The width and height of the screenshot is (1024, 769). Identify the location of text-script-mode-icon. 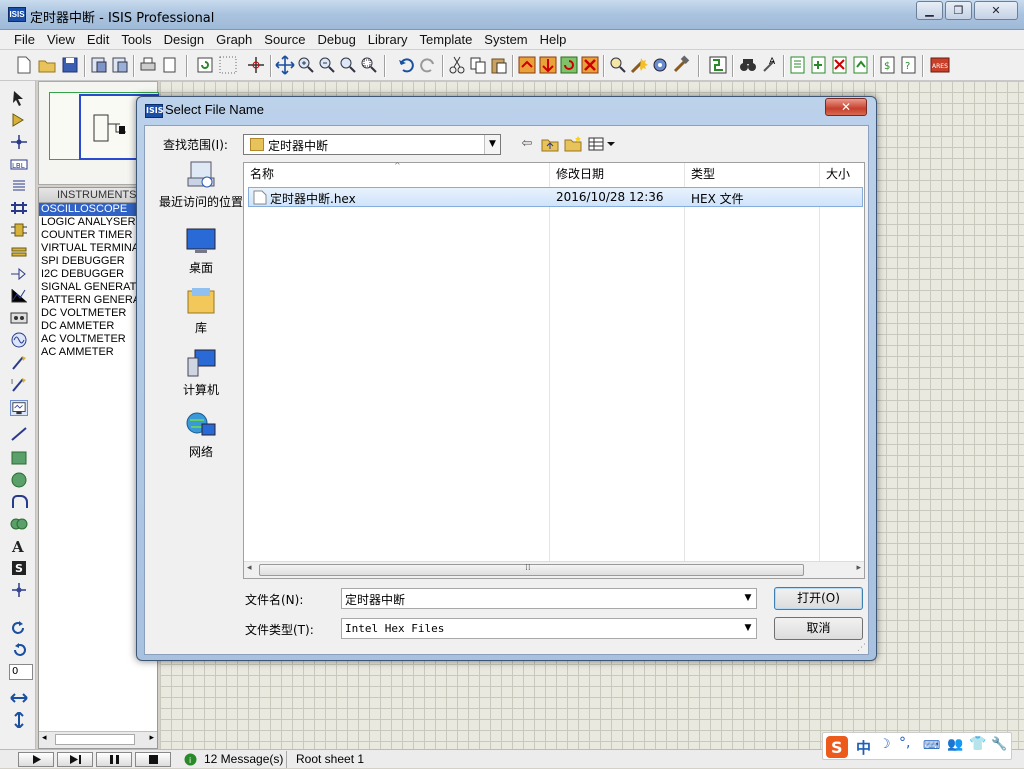
(19, 186).